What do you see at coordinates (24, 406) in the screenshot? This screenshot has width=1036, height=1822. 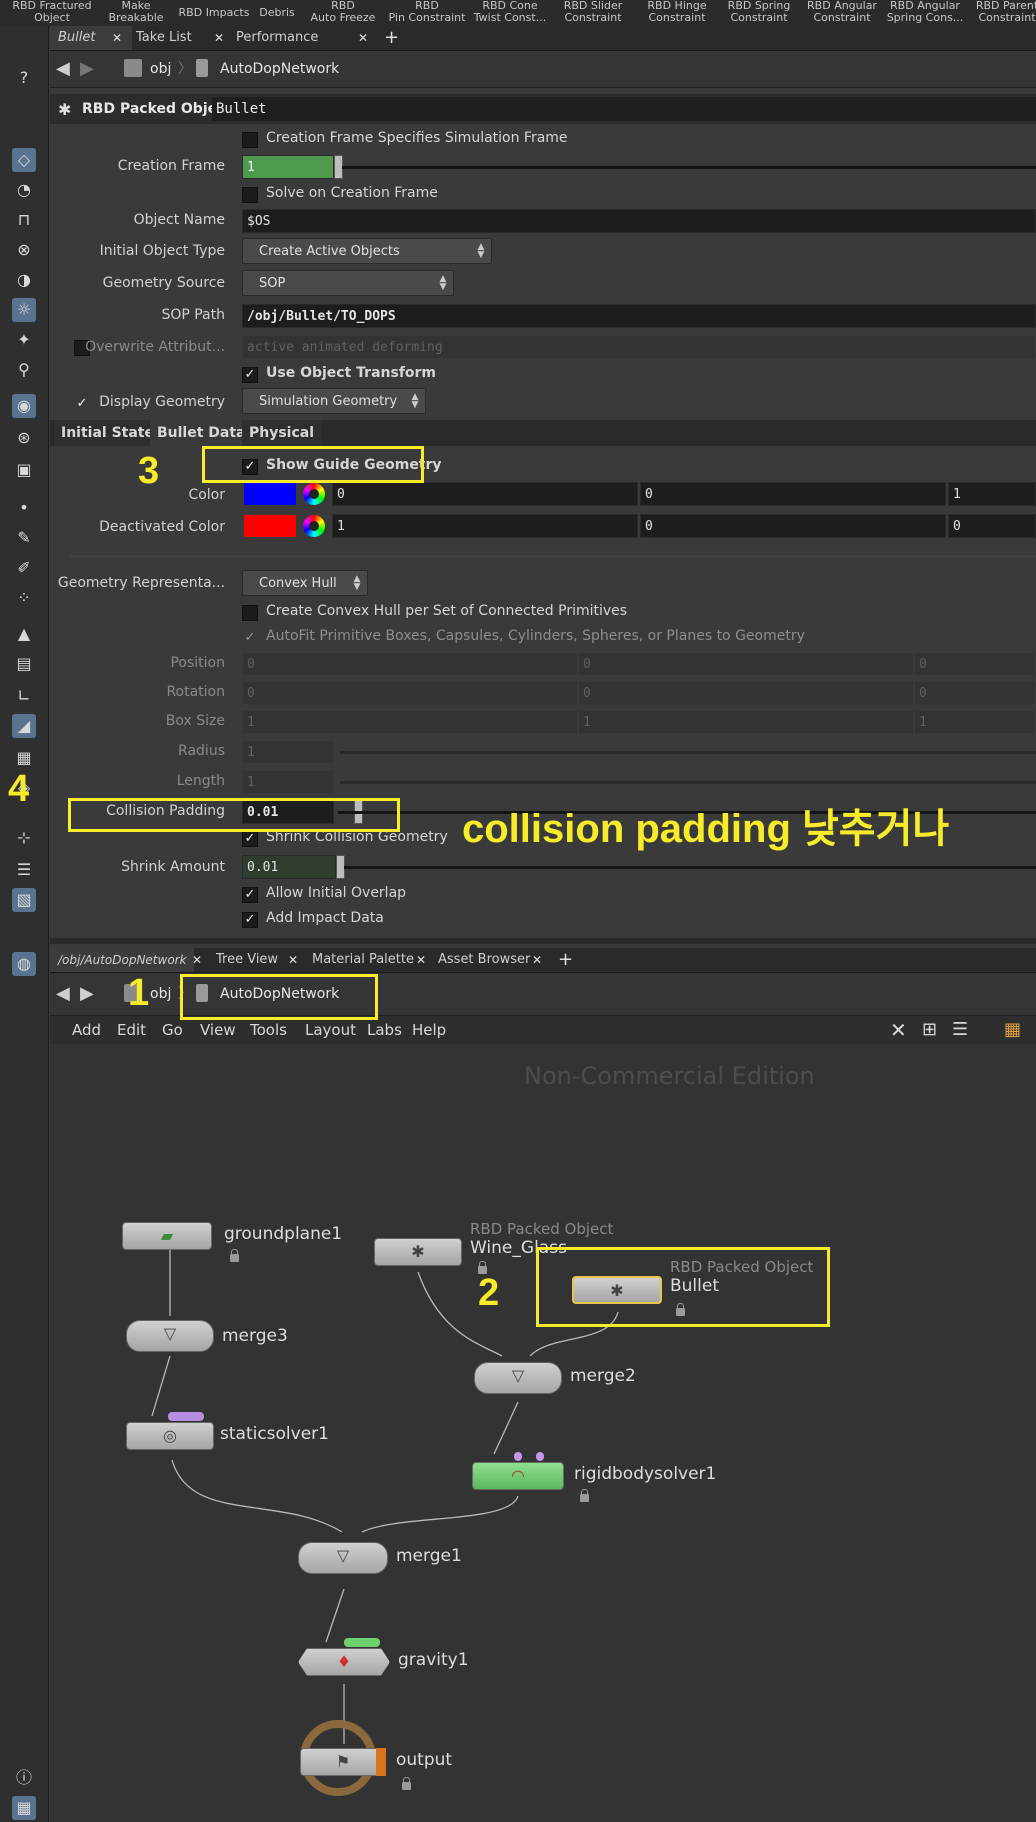 I see `render-tool-icon: ◉` at bounding box center [24, 406].